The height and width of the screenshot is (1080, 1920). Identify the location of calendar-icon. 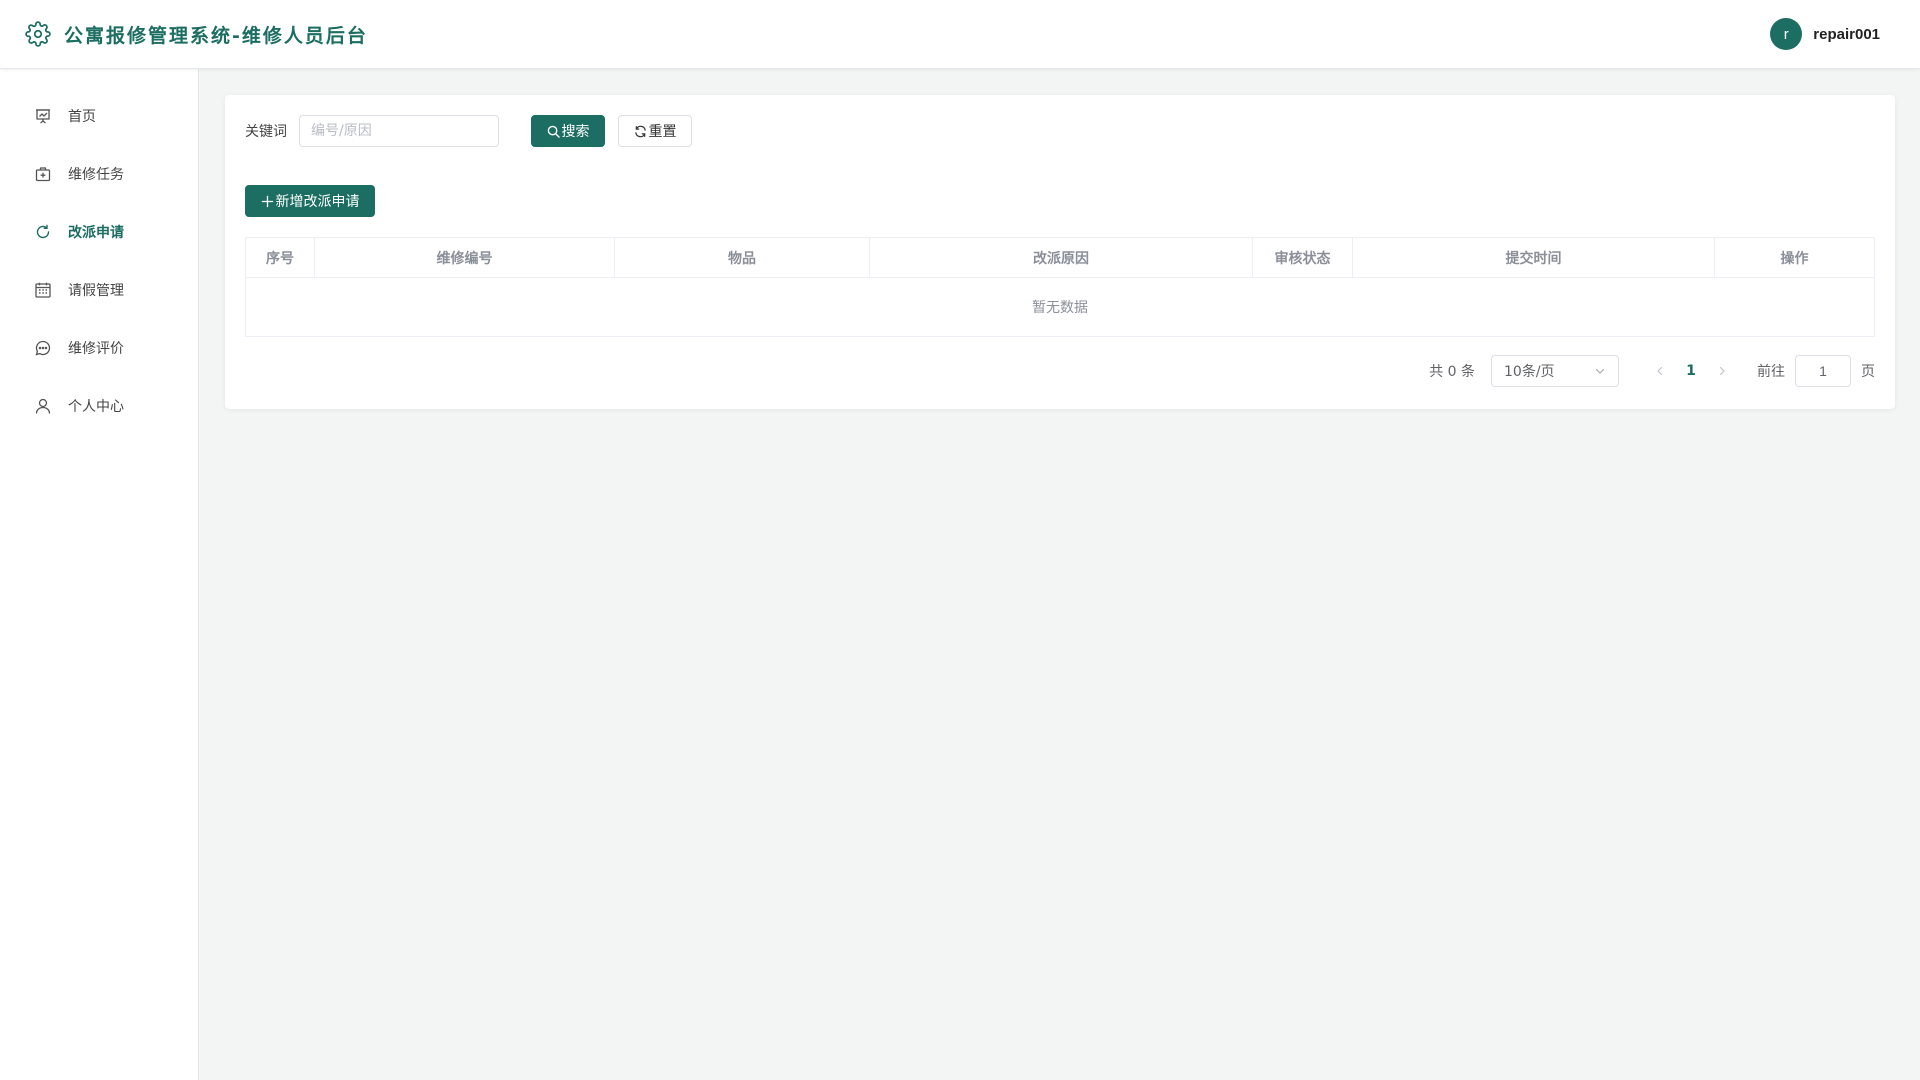
(43, 290).